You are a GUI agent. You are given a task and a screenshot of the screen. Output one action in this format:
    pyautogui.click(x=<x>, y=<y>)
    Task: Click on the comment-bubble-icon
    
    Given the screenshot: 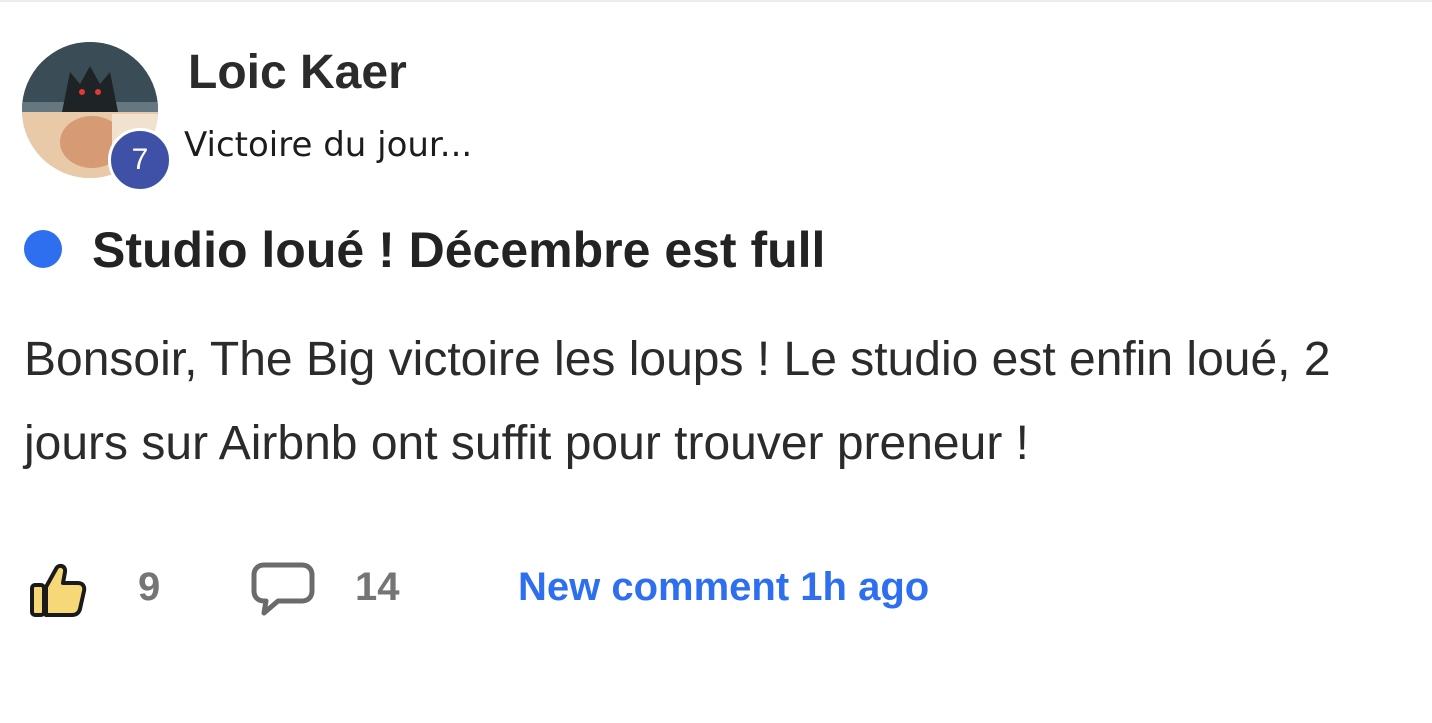 What is the action you would take?
    pyautogui.click(x=283, y=589)
    